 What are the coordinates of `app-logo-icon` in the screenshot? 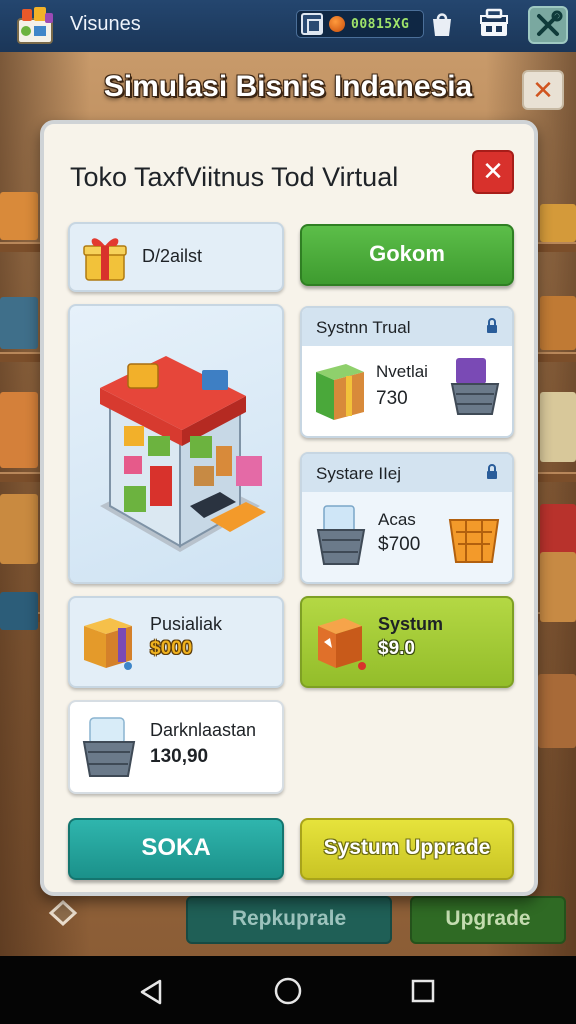 It's located at (35, 26).